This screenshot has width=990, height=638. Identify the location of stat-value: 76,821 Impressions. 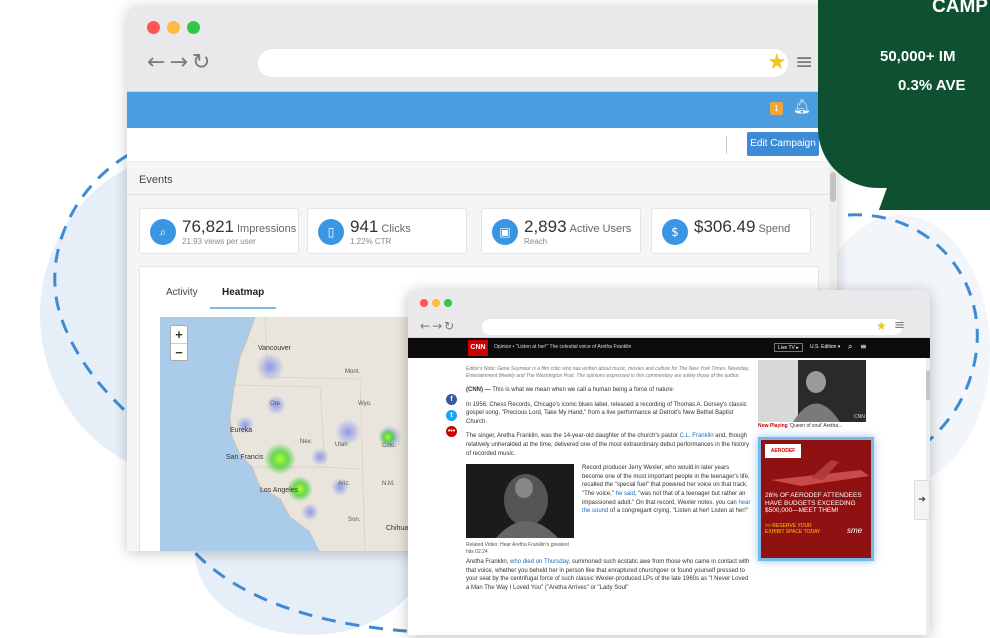
(239, 226).